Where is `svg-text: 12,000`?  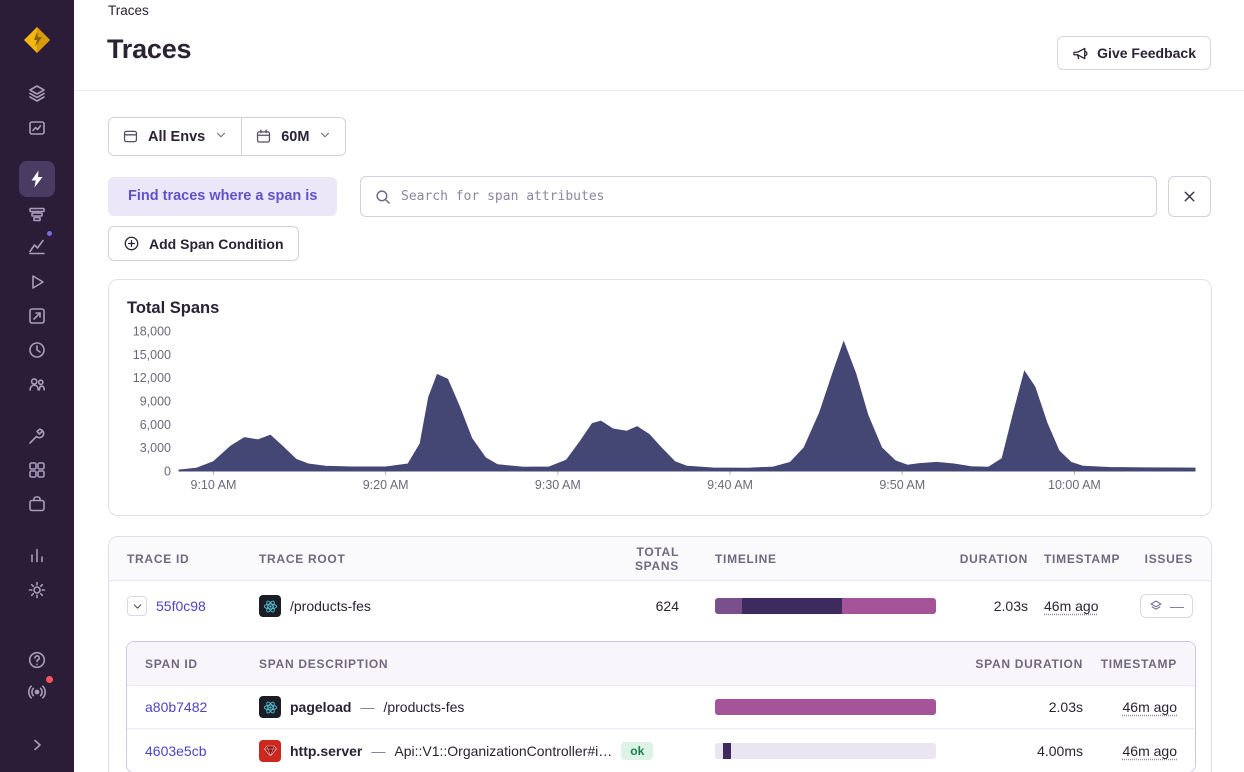 svg-text: 12,000 is located at coordinates (152, 378).